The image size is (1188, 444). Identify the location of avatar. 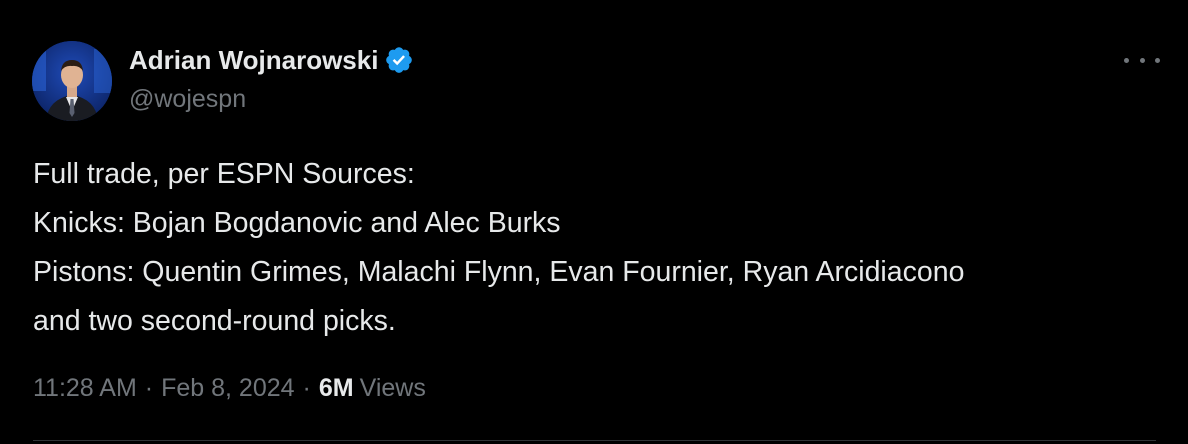
(72, 81).